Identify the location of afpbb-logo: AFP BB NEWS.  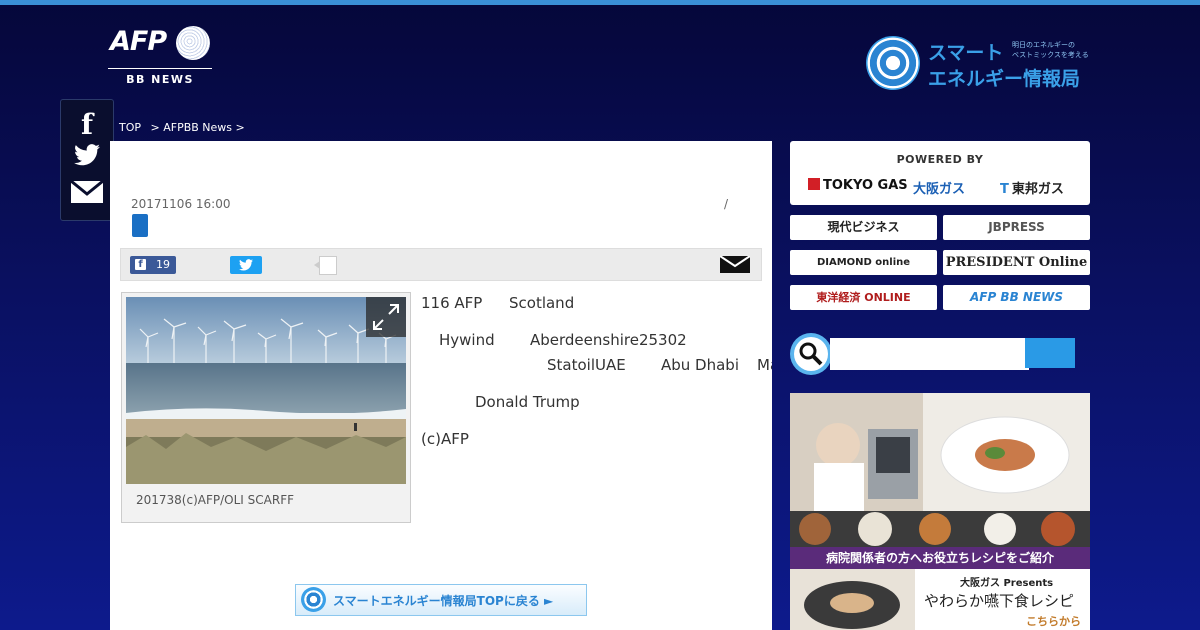
(160, 56).